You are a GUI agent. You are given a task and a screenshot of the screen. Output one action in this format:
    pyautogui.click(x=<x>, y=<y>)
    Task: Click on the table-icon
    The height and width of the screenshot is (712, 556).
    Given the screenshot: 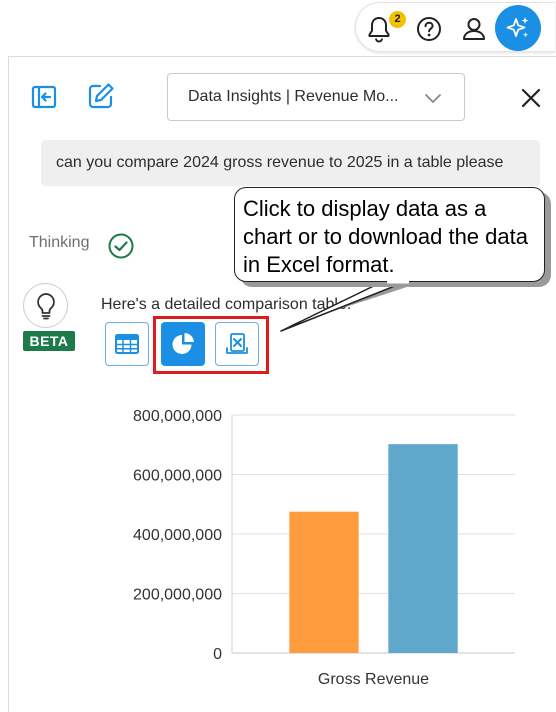 What is the action you would take?
    pyautogui.click(x=127, y=344)
    